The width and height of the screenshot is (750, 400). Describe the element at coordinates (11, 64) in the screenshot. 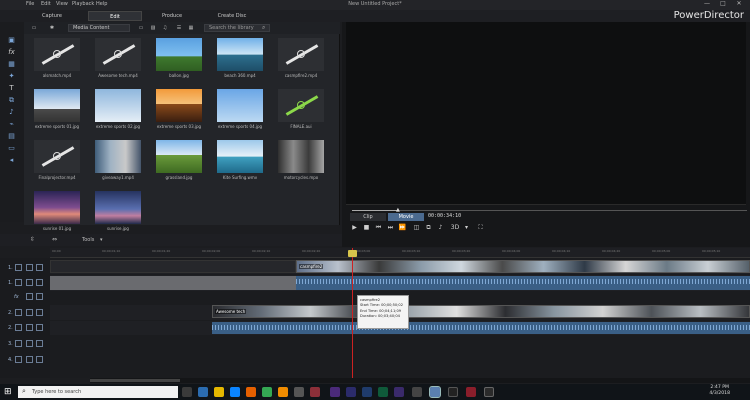

I see `pip-room-icon: ▦` at that location.